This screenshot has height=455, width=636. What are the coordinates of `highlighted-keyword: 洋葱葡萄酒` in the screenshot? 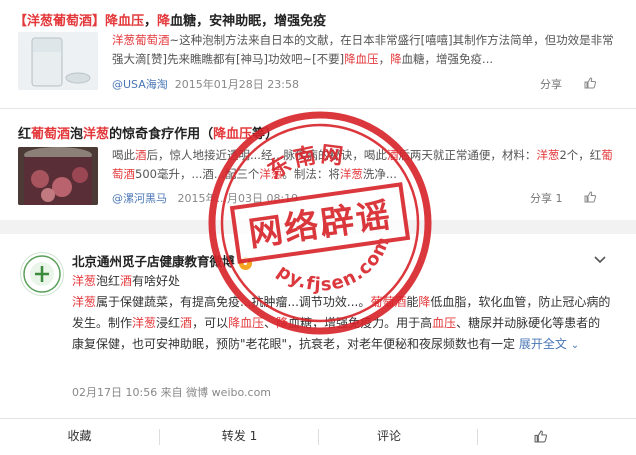 It's located at (141, 40).